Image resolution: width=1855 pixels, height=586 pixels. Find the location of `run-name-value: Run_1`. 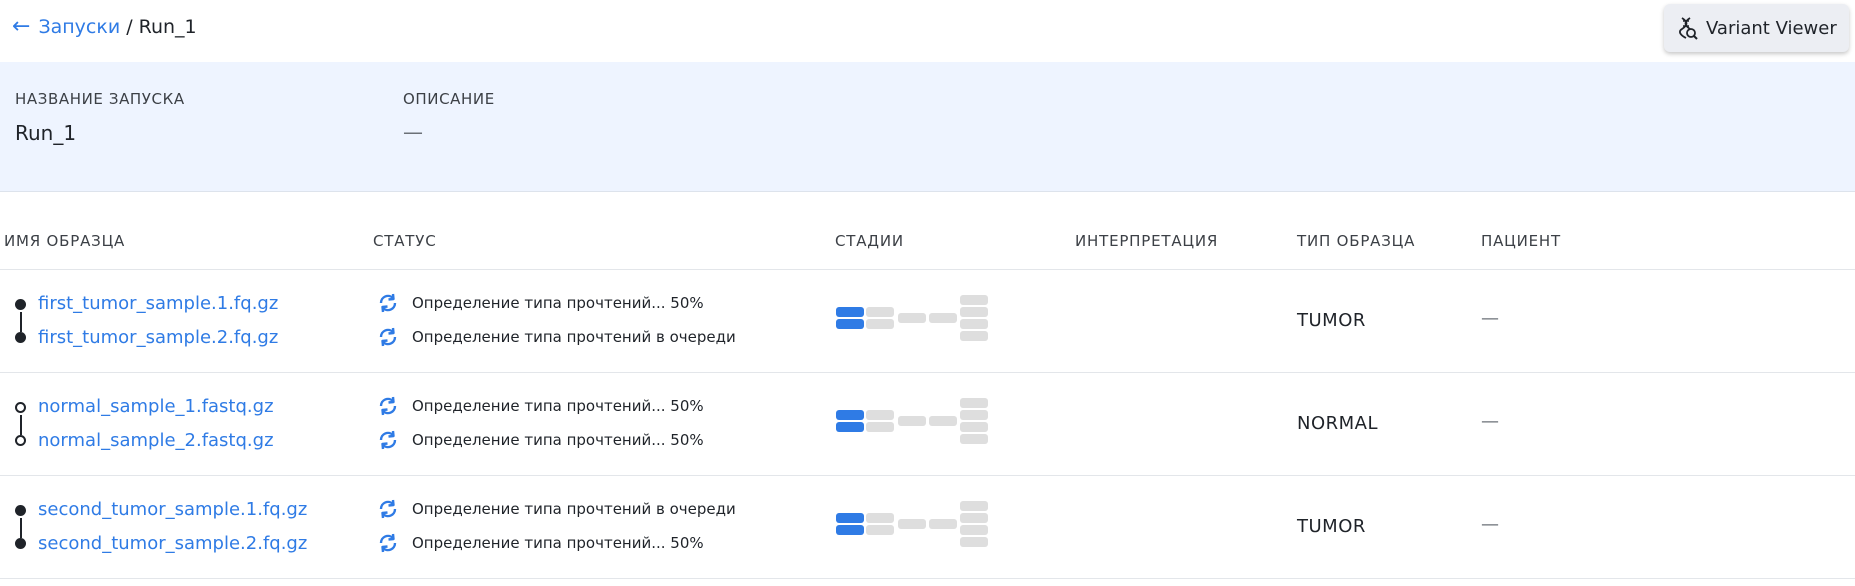

run-name-value: Run_1 is located at coordinates (46, 133).